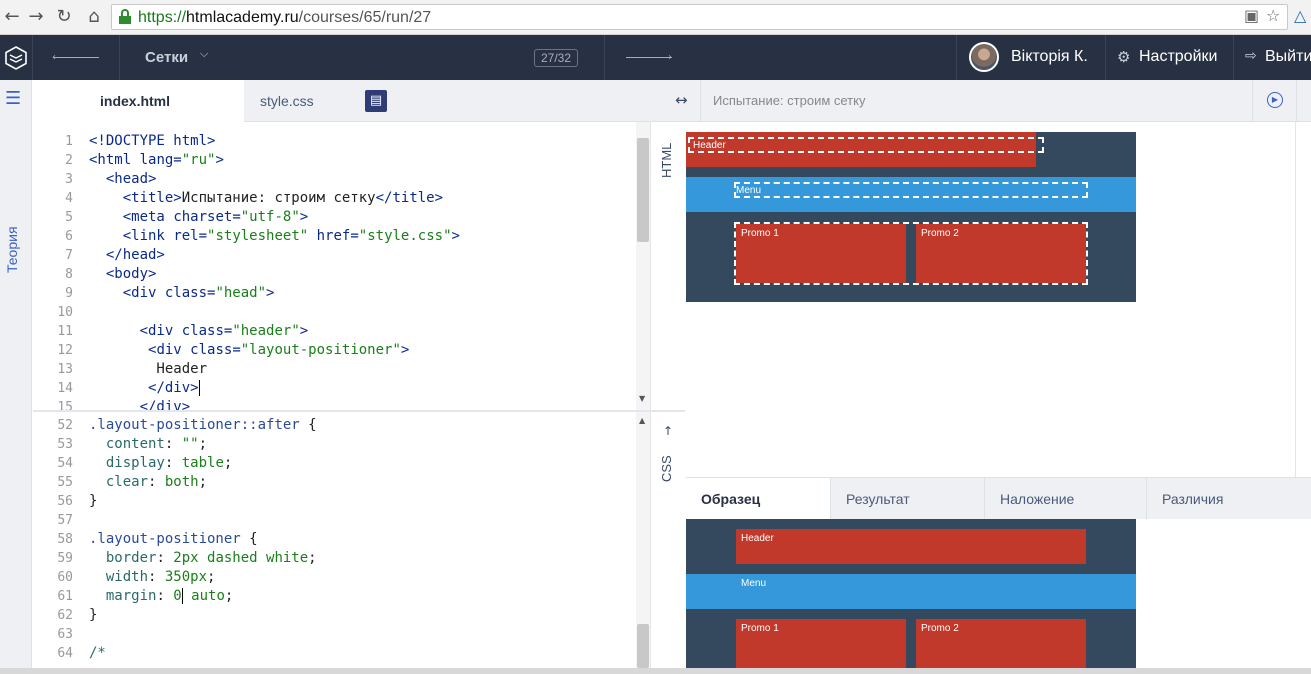 The width and height of the screenshot is (1311, 674). Describe the element at coordinates (1275, 100) in the screenshot. I see `play-icon: ▶` at that location.